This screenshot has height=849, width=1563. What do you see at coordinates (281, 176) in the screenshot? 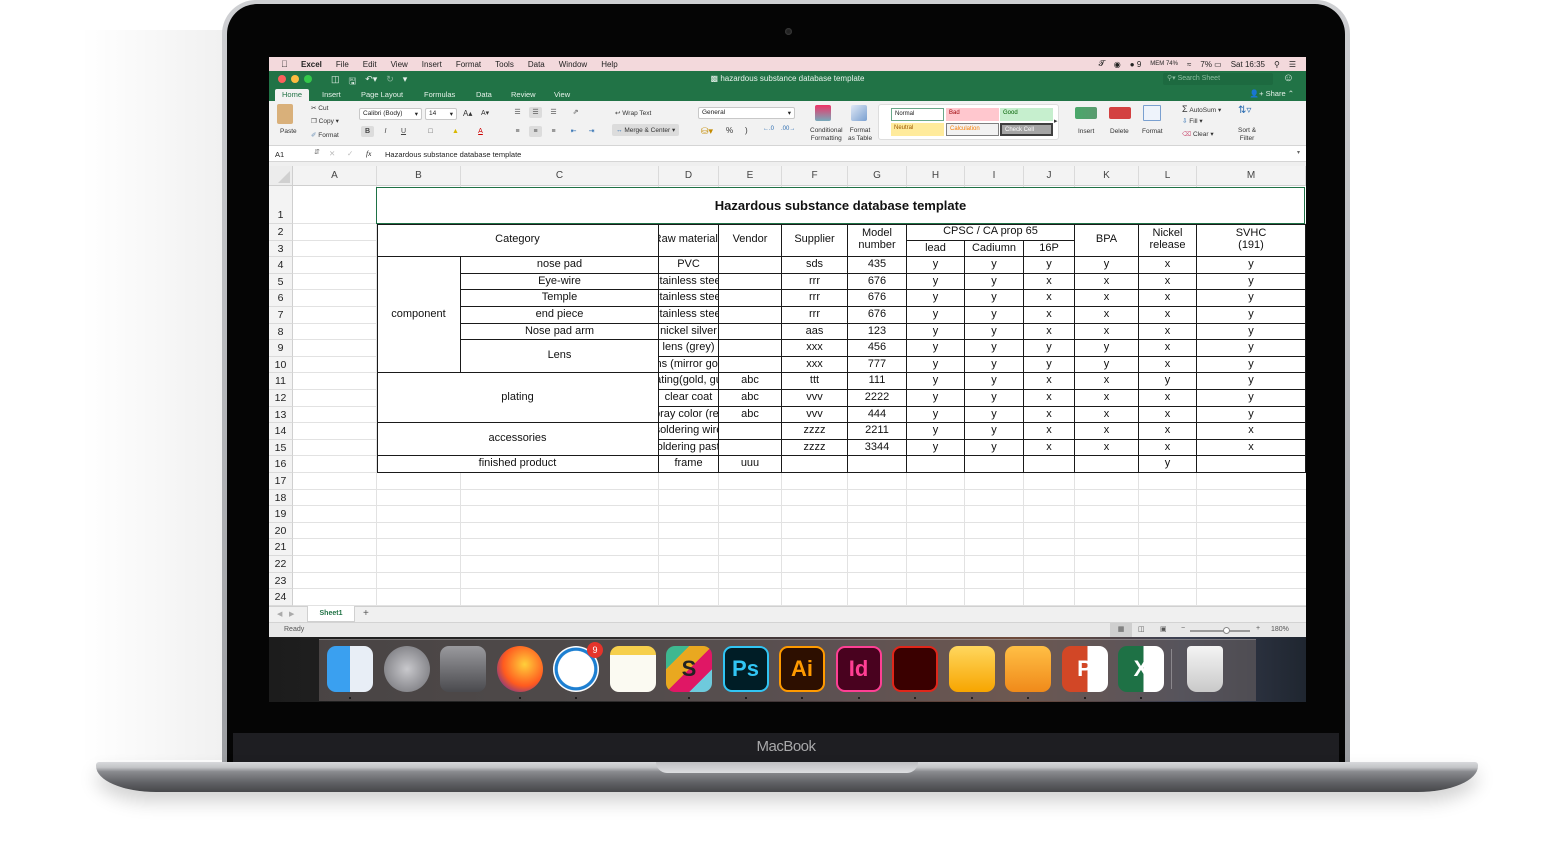
I see `select-all-button` at bounding box center [281, 176].